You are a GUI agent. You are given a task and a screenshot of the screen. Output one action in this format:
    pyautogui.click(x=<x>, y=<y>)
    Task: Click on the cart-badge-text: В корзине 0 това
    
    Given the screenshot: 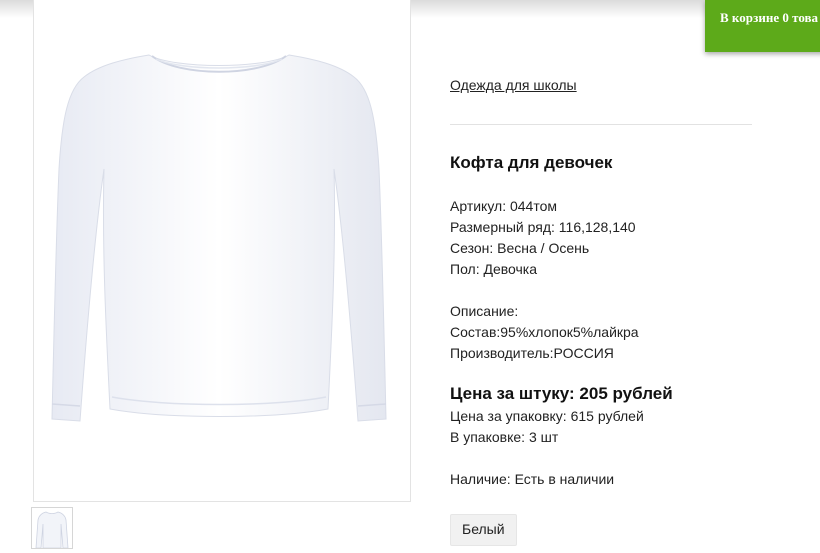 What is the action you would take?
    pyautogui.click(x=769, y=17)
    